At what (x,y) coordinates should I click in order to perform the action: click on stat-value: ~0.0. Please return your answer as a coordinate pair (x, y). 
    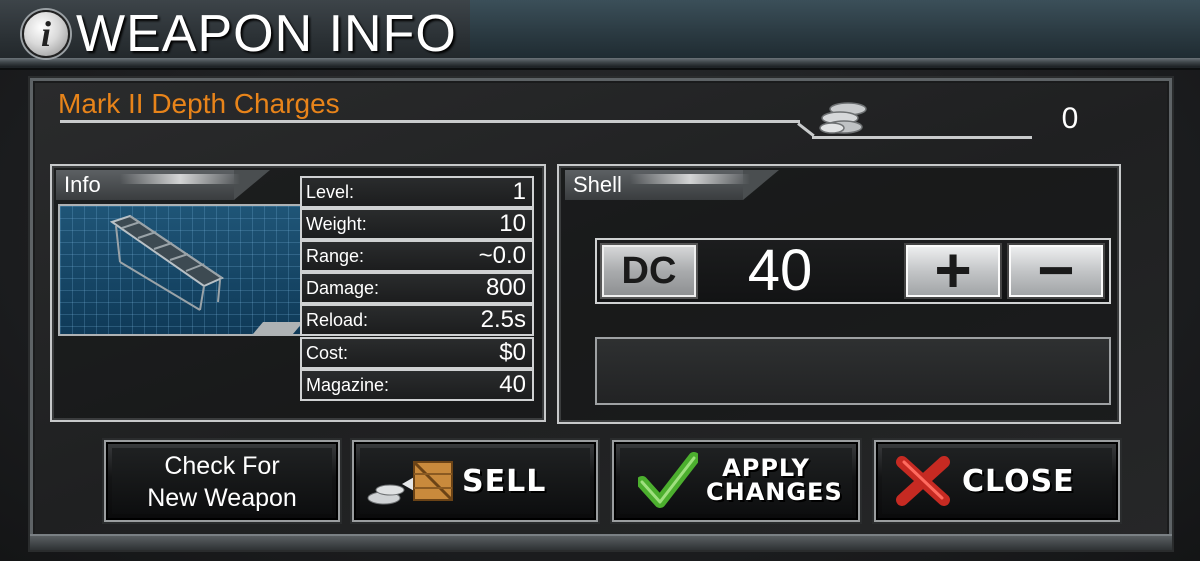
    Looking at the image, I should click on (502, 255).